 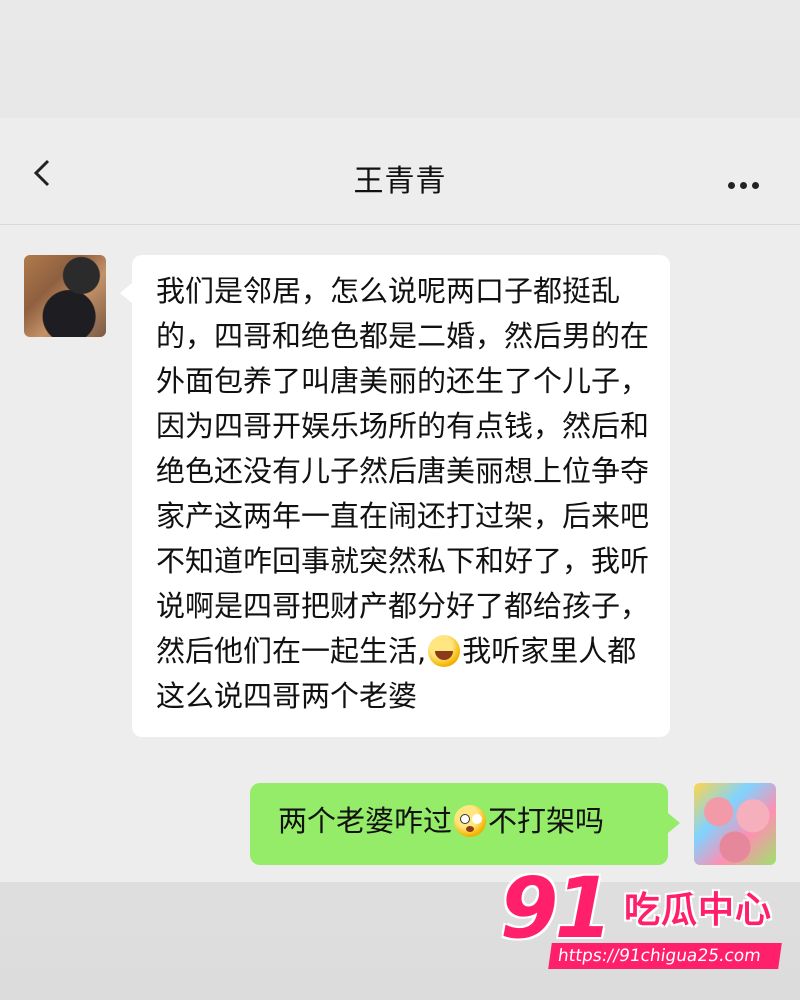 I want to click on chat-header: 王青青, so click(x=400, y=171).